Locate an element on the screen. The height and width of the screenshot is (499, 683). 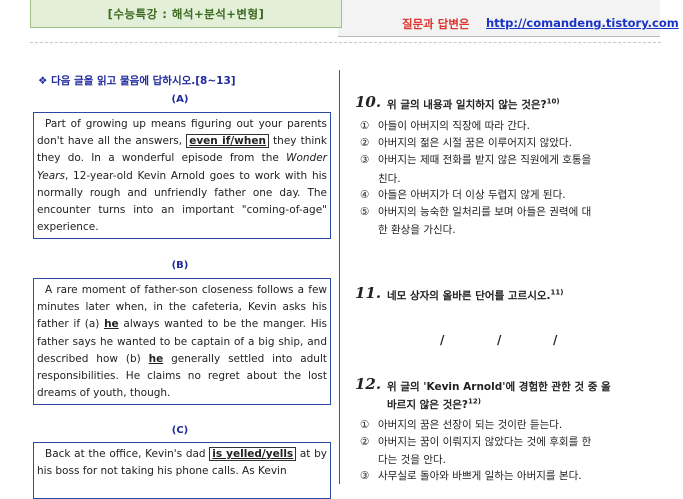
q10-option-5: ⑤ 아버지의 능숙한 일처리를 보며 아들은 권력에 대 is located at coordinates (510, 212).